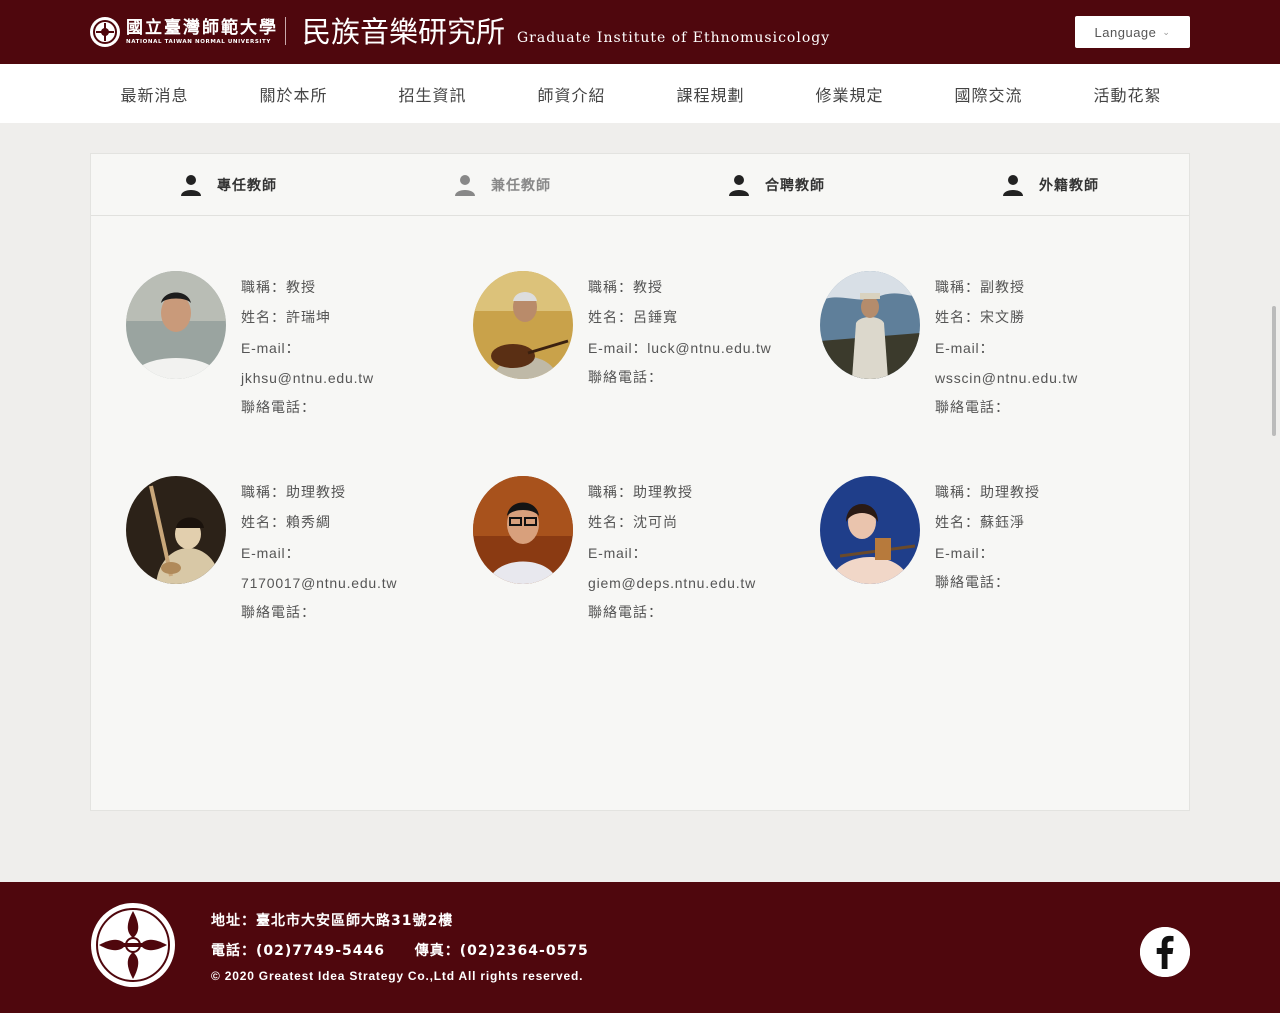  I want to click on faculty-email: jkhsu@ntnu.edu.tw, so click(356, 378).